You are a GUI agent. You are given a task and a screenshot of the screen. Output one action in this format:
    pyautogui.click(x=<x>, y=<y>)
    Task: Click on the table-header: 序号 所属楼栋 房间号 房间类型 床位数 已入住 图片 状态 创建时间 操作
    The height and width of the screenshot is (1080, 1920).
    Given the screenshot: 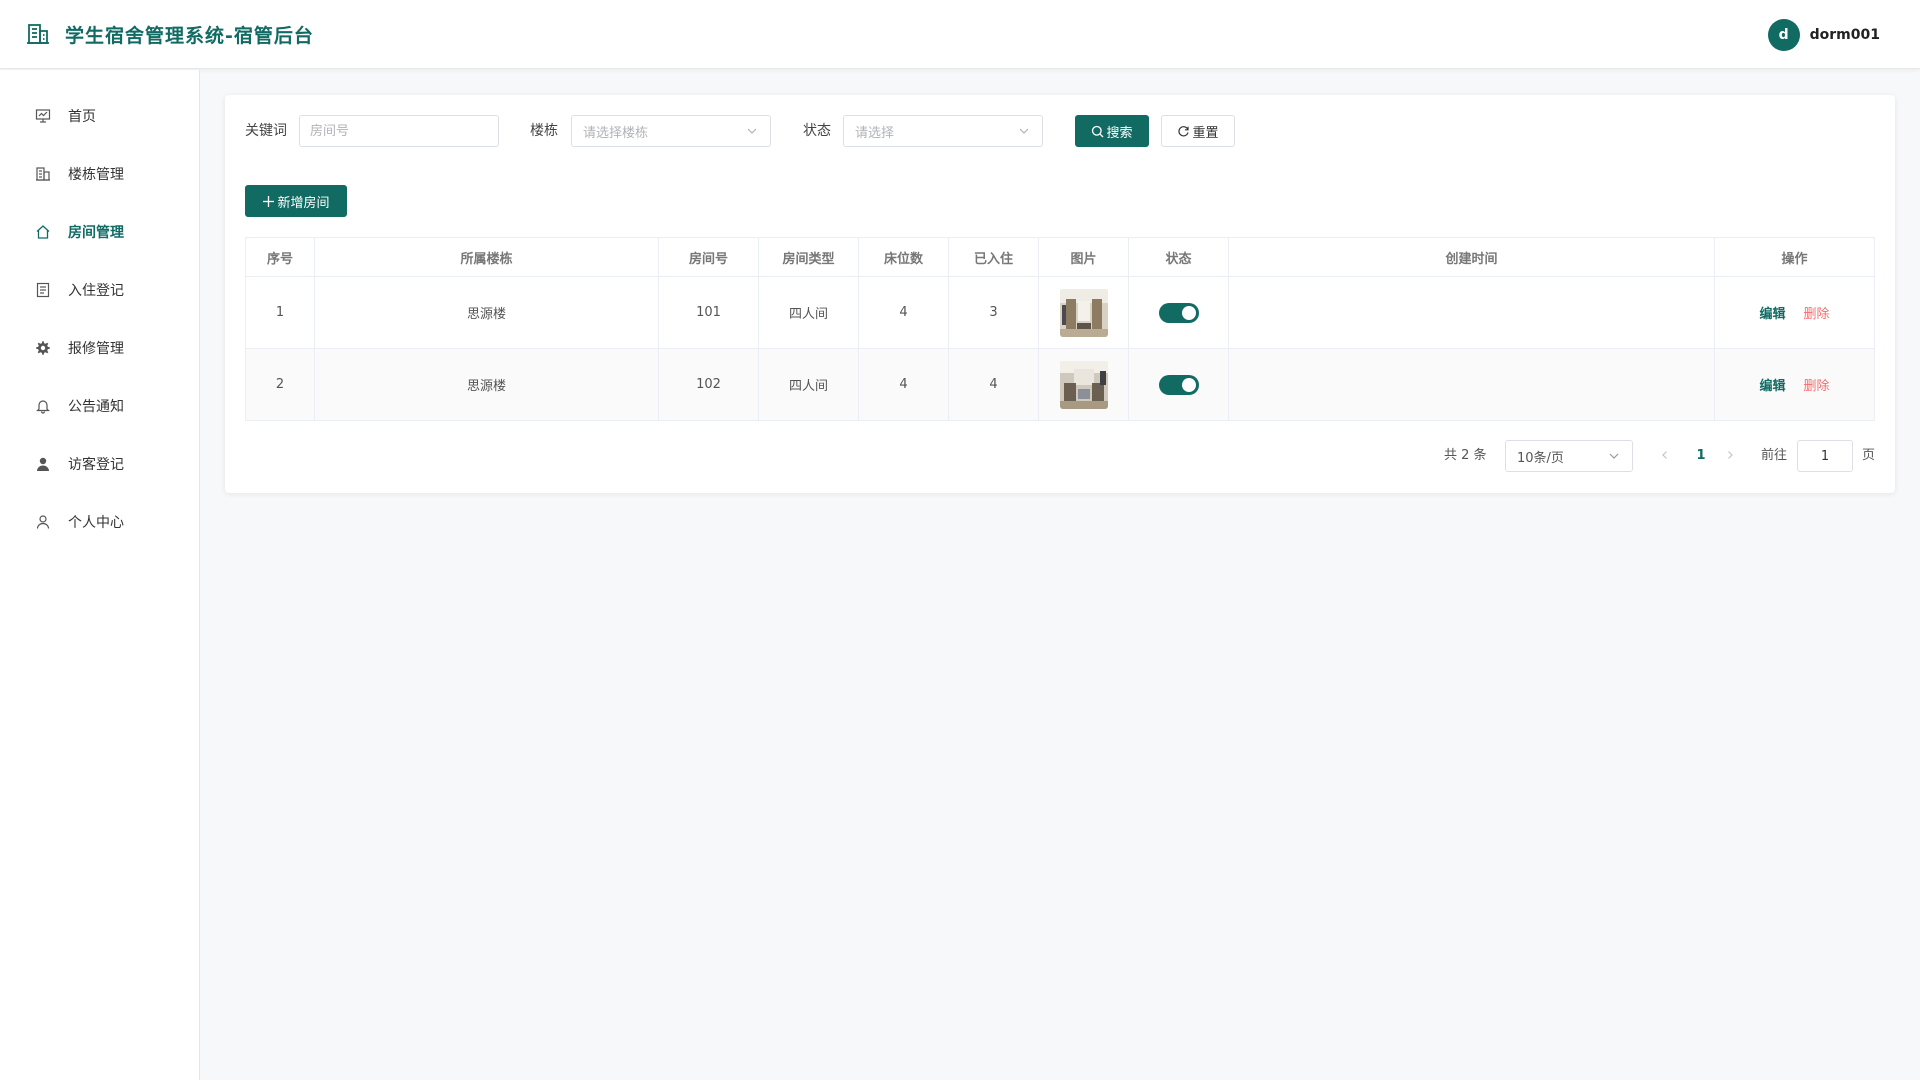 What is the action you would take?
    pyautogui.click(x=1060, y=257)
    